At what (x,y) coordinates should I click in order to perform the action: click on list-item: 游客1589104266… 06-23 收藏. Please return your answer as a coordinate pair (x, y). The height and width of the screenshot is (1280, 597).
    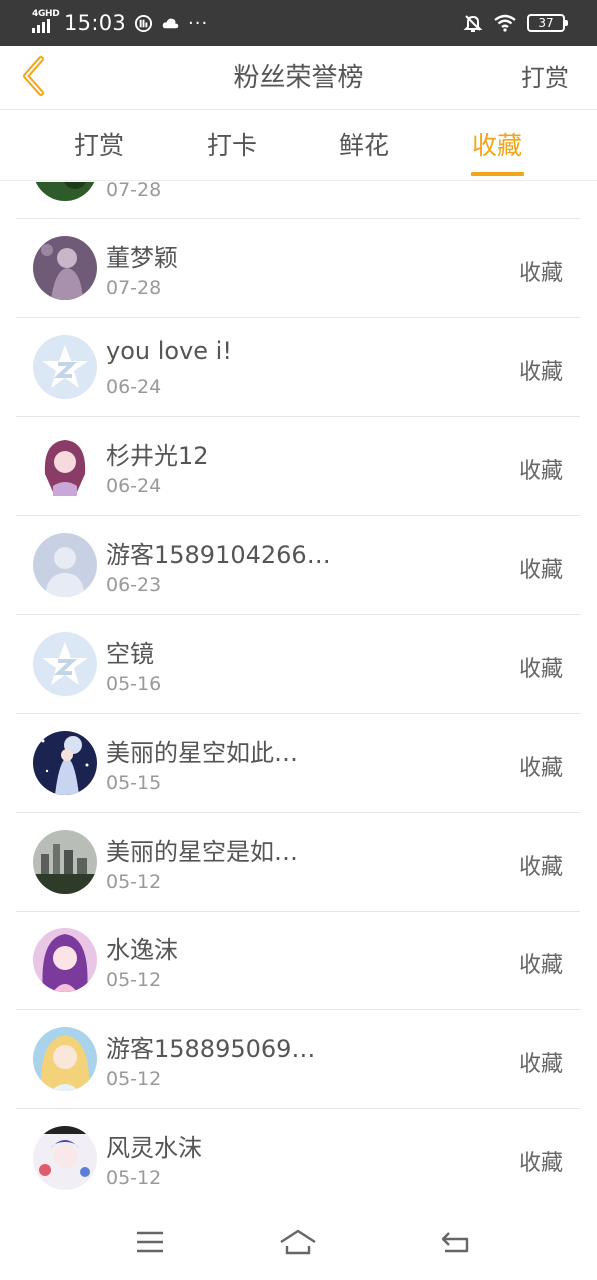
    Looking at the image, I should click on (298, 565).